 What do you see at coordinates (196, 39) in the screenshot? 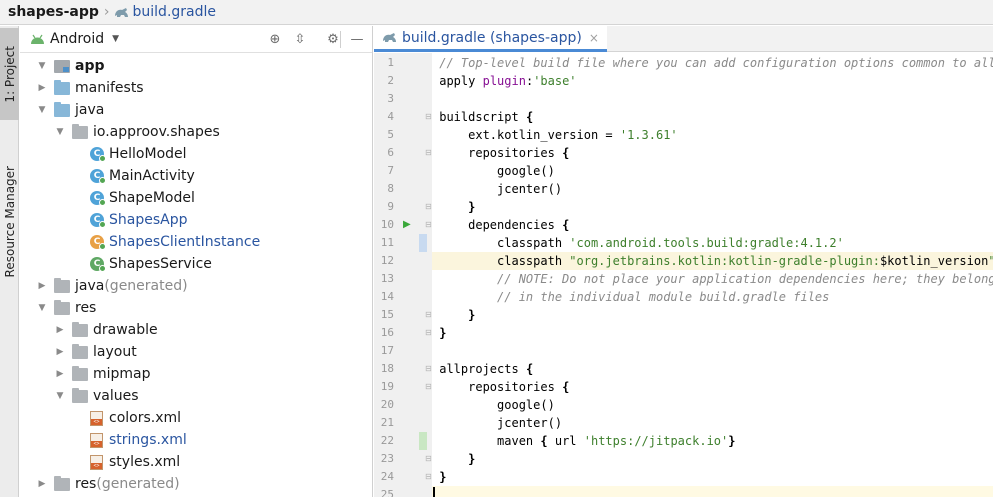
I see `project-panel-toolbar: Android ▼ ⊕ ⇳ ⚙ —` at bounding box center [196, 39].